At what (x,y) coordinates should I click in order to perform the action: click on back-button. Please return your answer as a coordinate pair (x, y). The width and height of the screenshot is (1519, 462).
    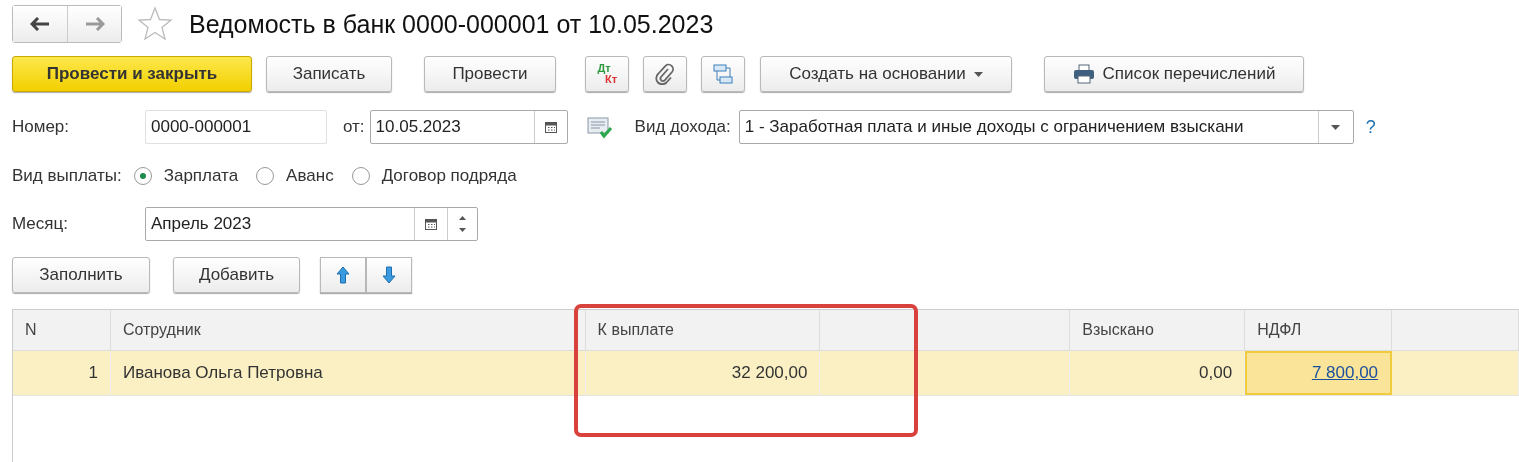
    Looking at the image, I should click on (40, 24).